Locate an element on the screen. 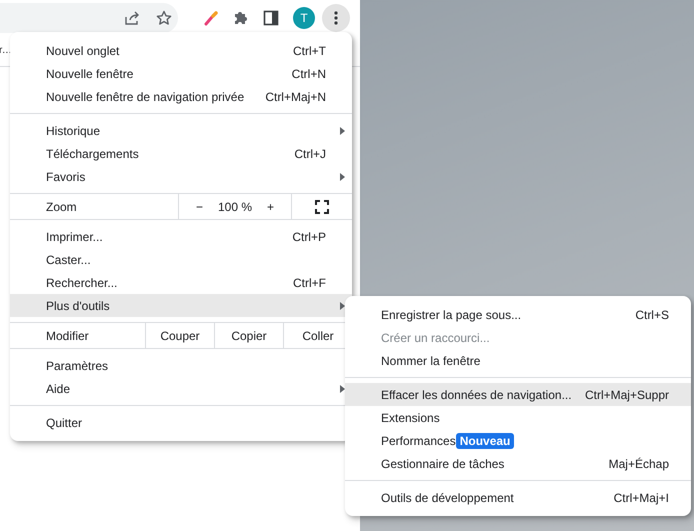  menu-item: Rechercher... Ctrl+F is located at coordinates (181, 282).